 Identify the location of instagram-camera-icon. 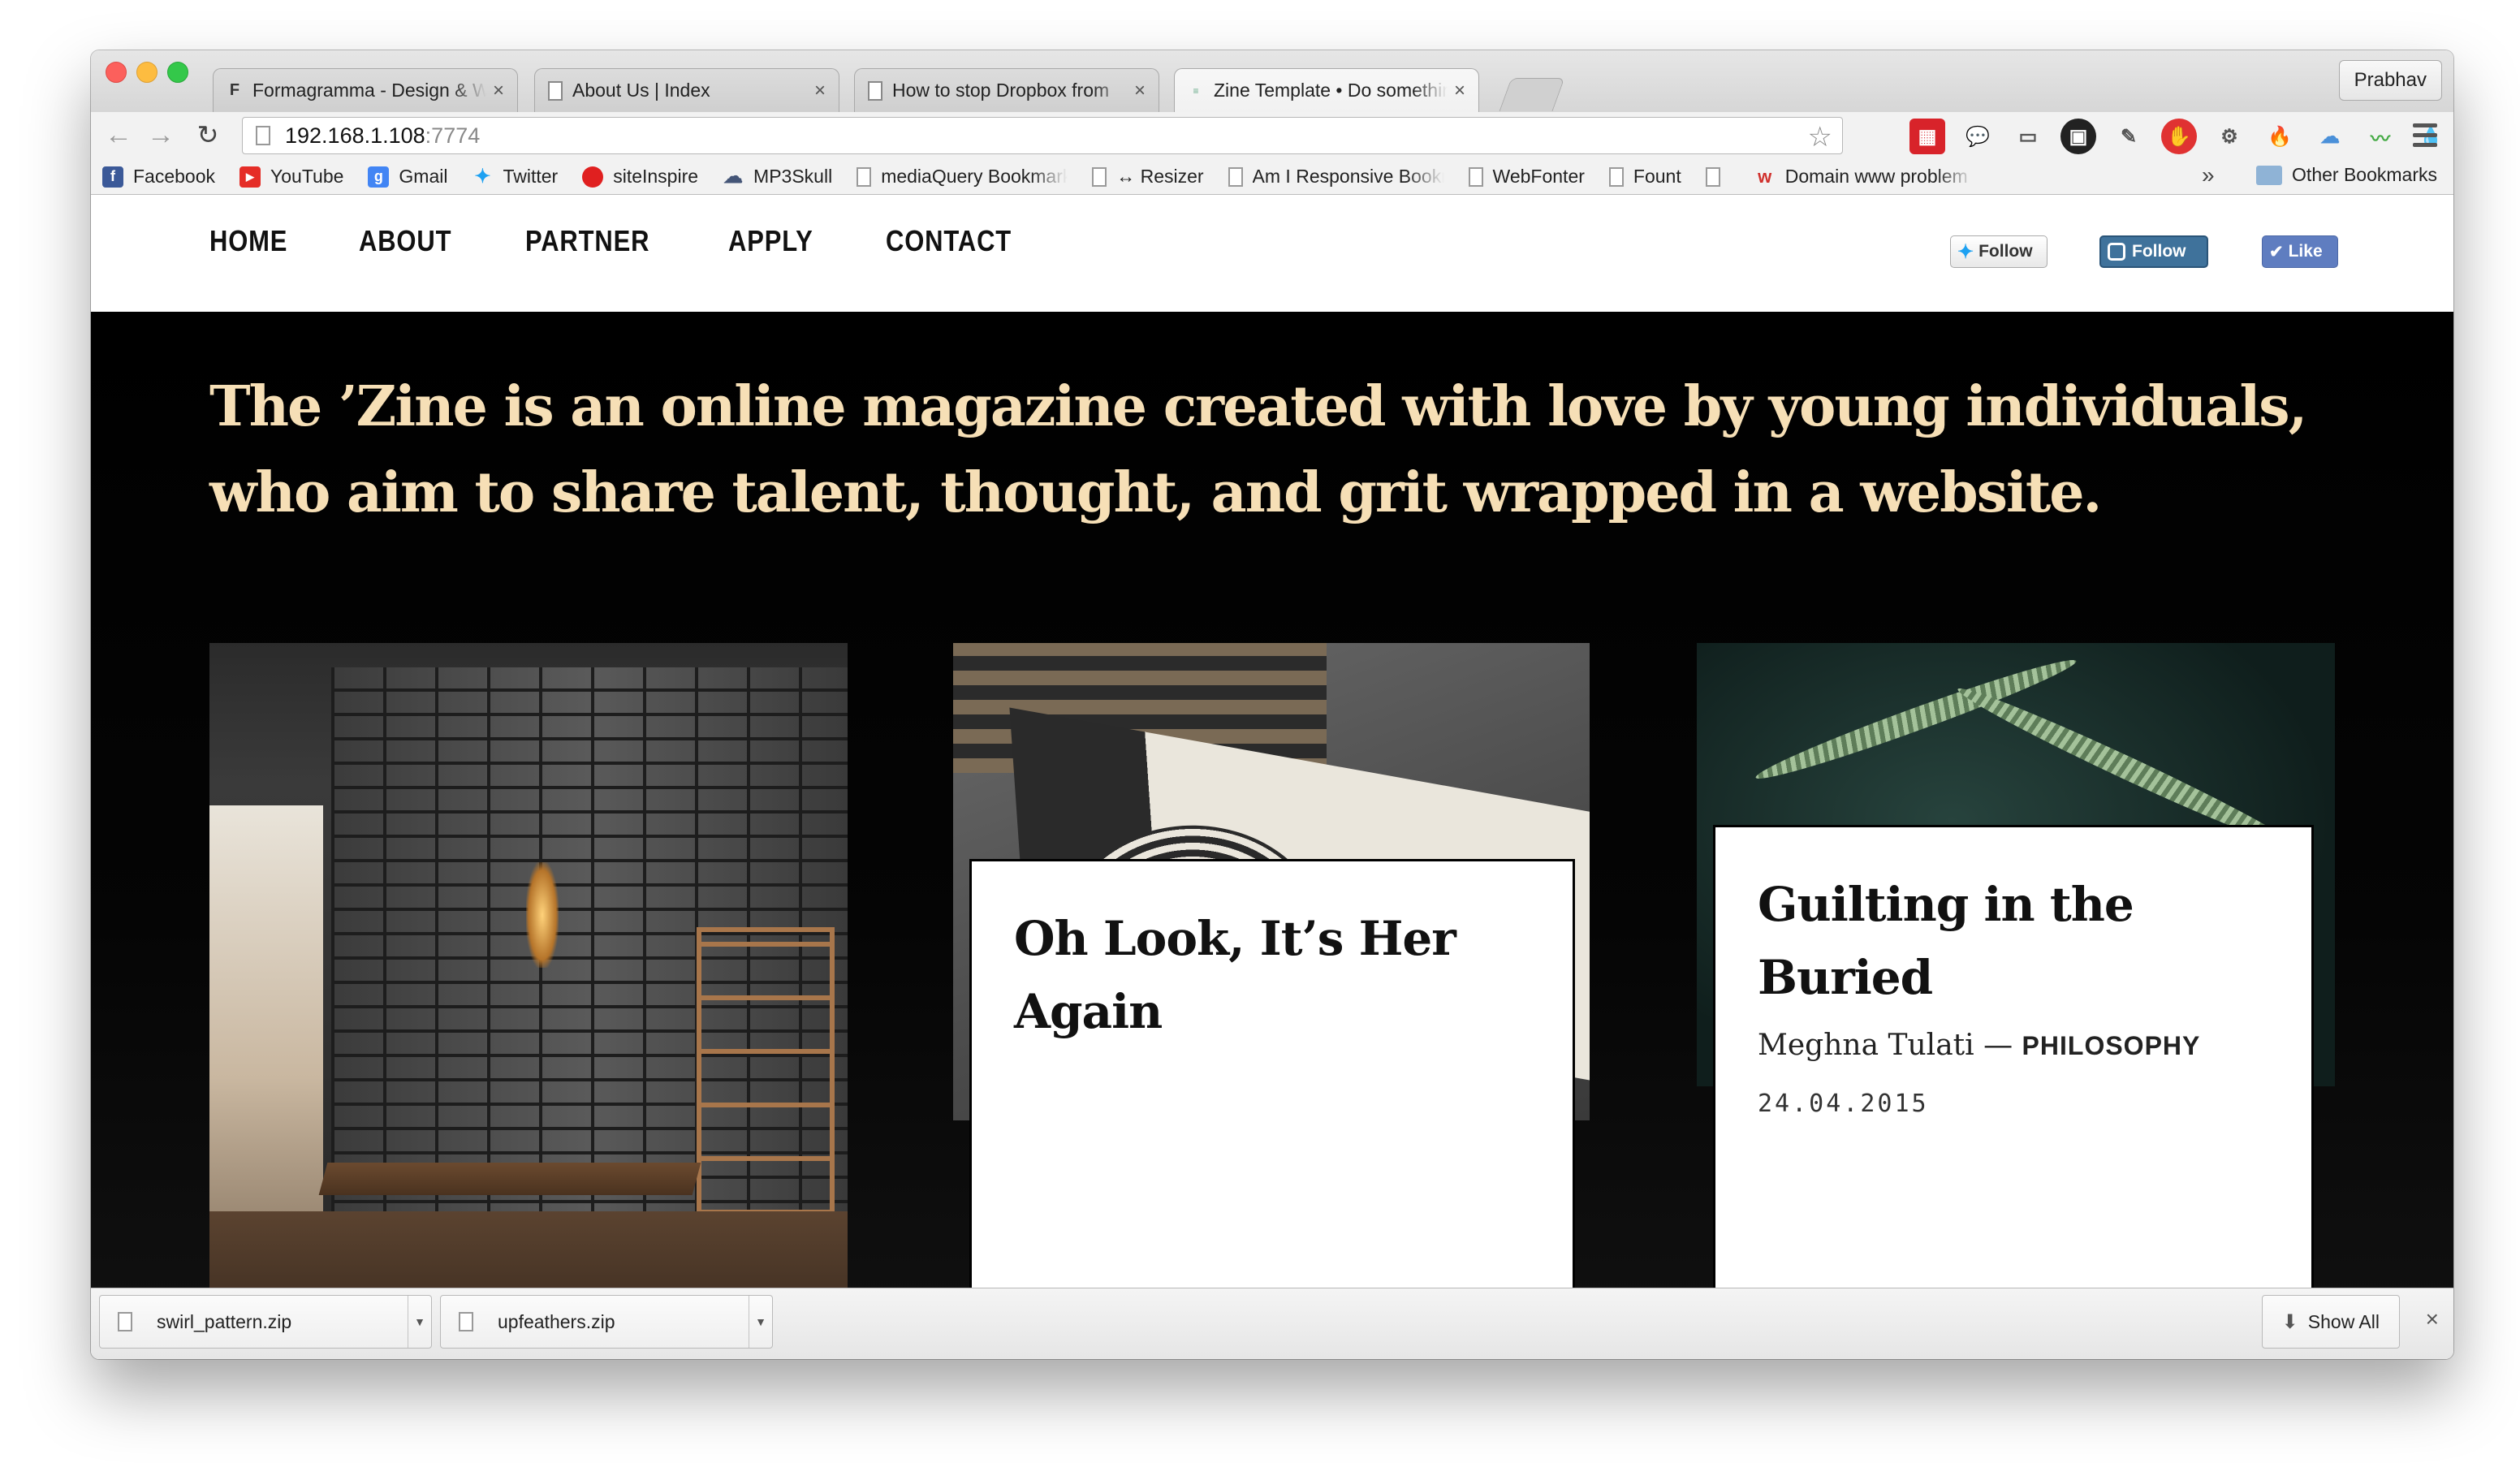
(2116, 252).